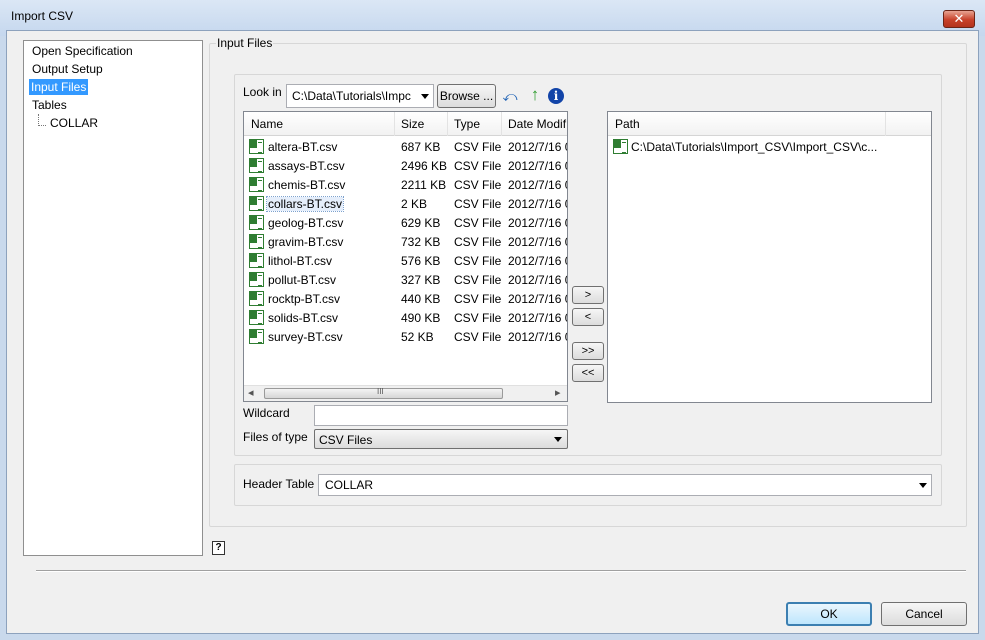 The width and height of the screenshot is (985, 640). I want to click on table-row: collars-BT.csv 2 KB CSV File 2012/7/16 0, so click(405, 204).